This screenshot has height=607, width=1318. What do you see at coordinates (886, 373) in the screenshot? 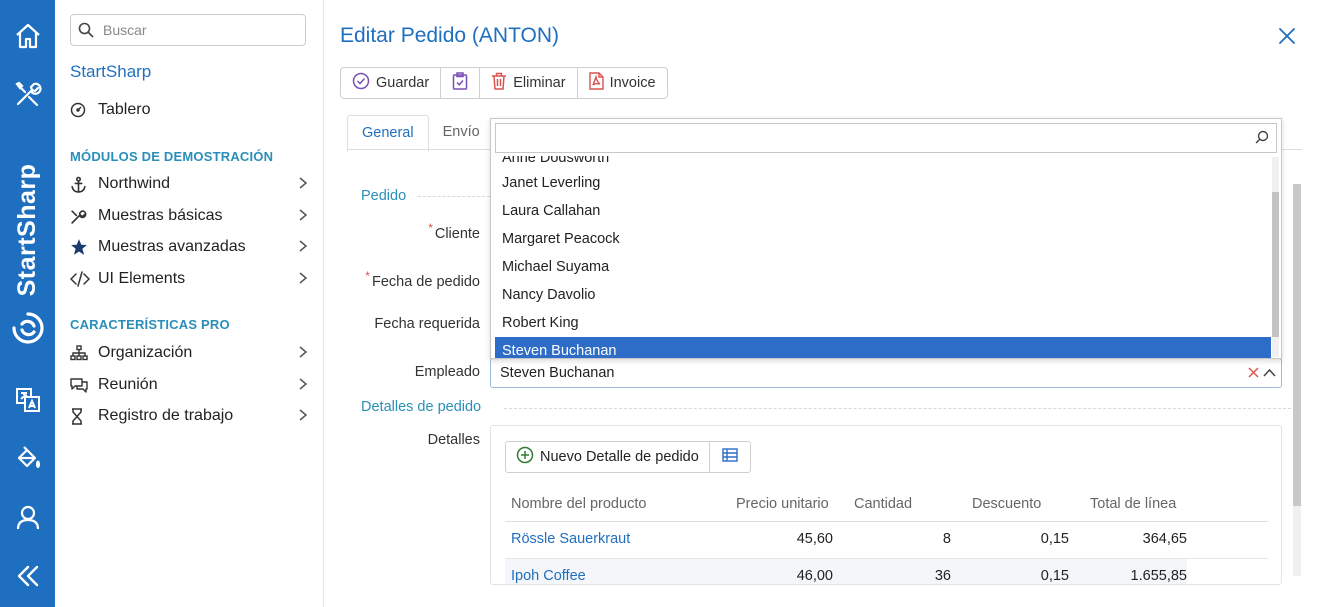
I see `employee-select: Steven Buchanan` at bounding box center [886, 373].